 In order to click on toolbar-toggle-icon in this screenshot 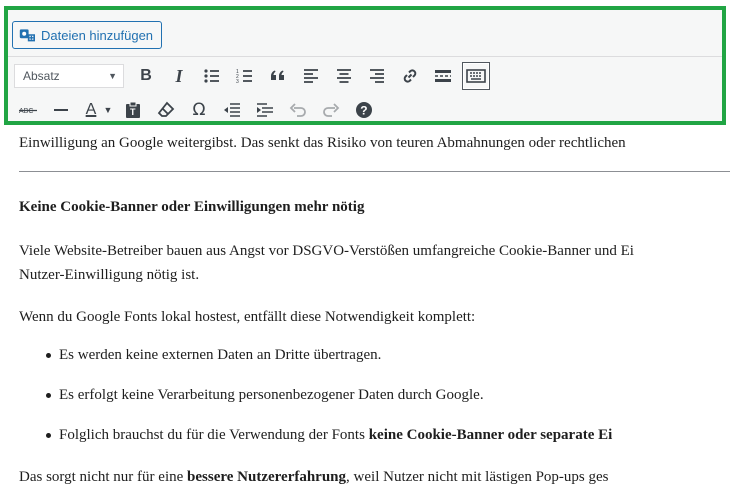, I will do `click(476, 76)`.